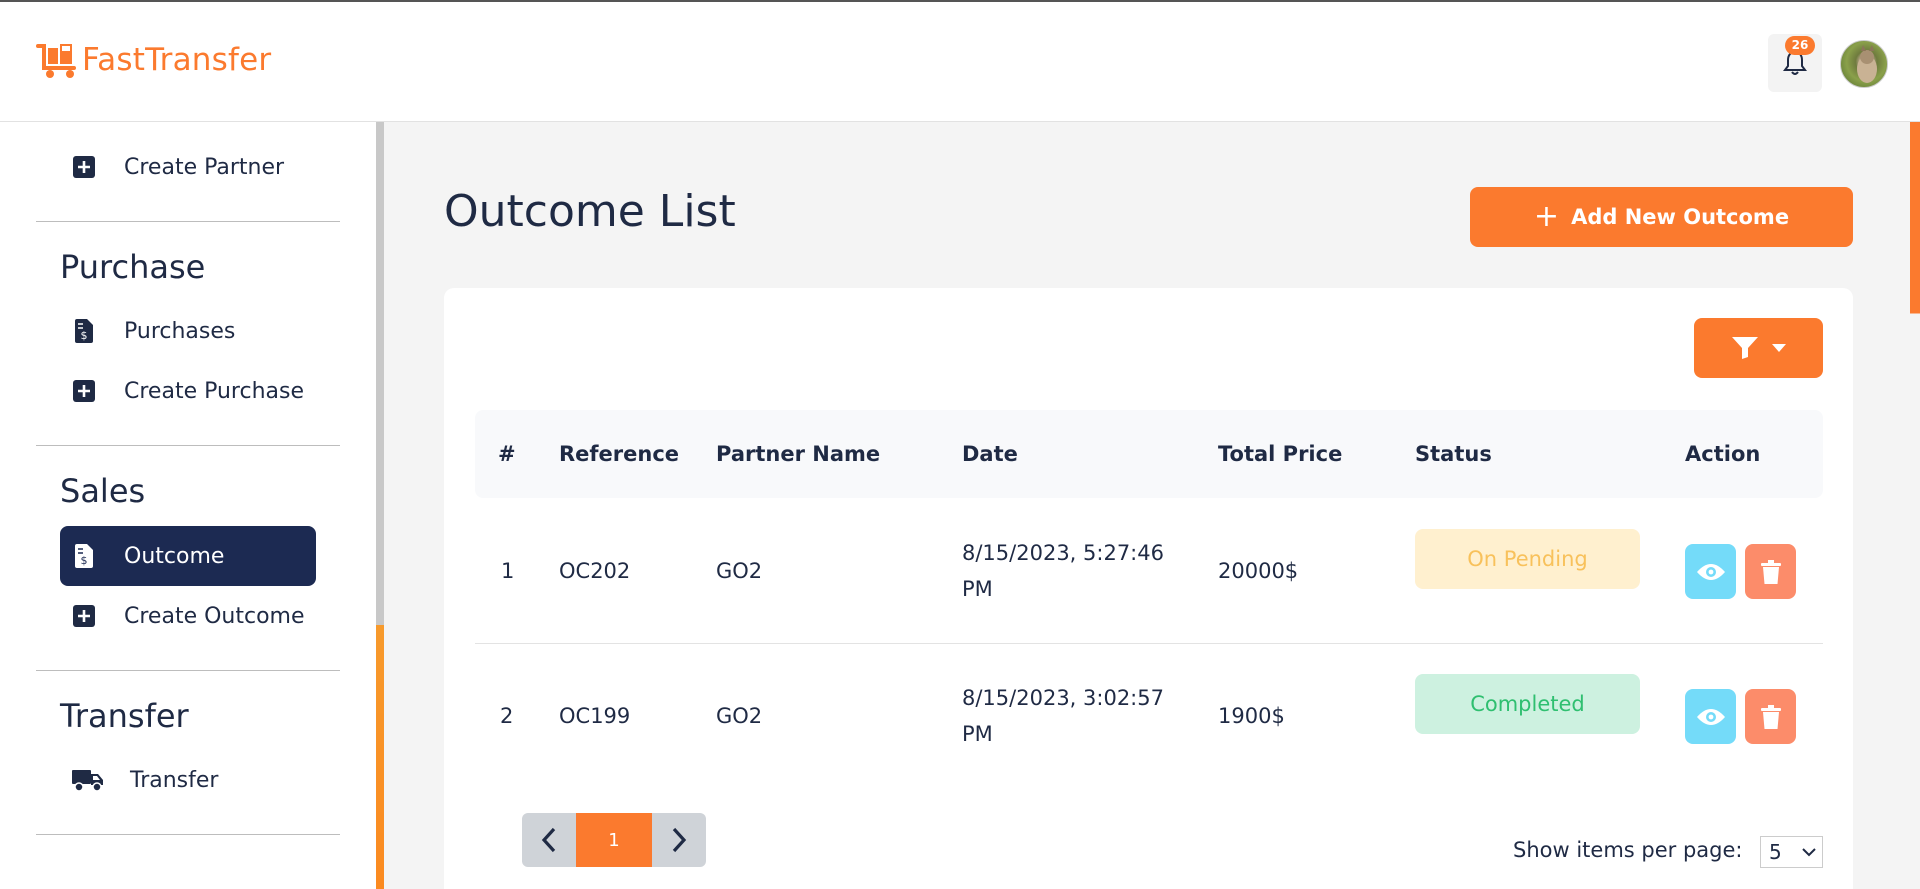 The height and width of the screenshot is (889, 1920). I want to click on add-button-label: Add New Outcome, so click(1680, 217).